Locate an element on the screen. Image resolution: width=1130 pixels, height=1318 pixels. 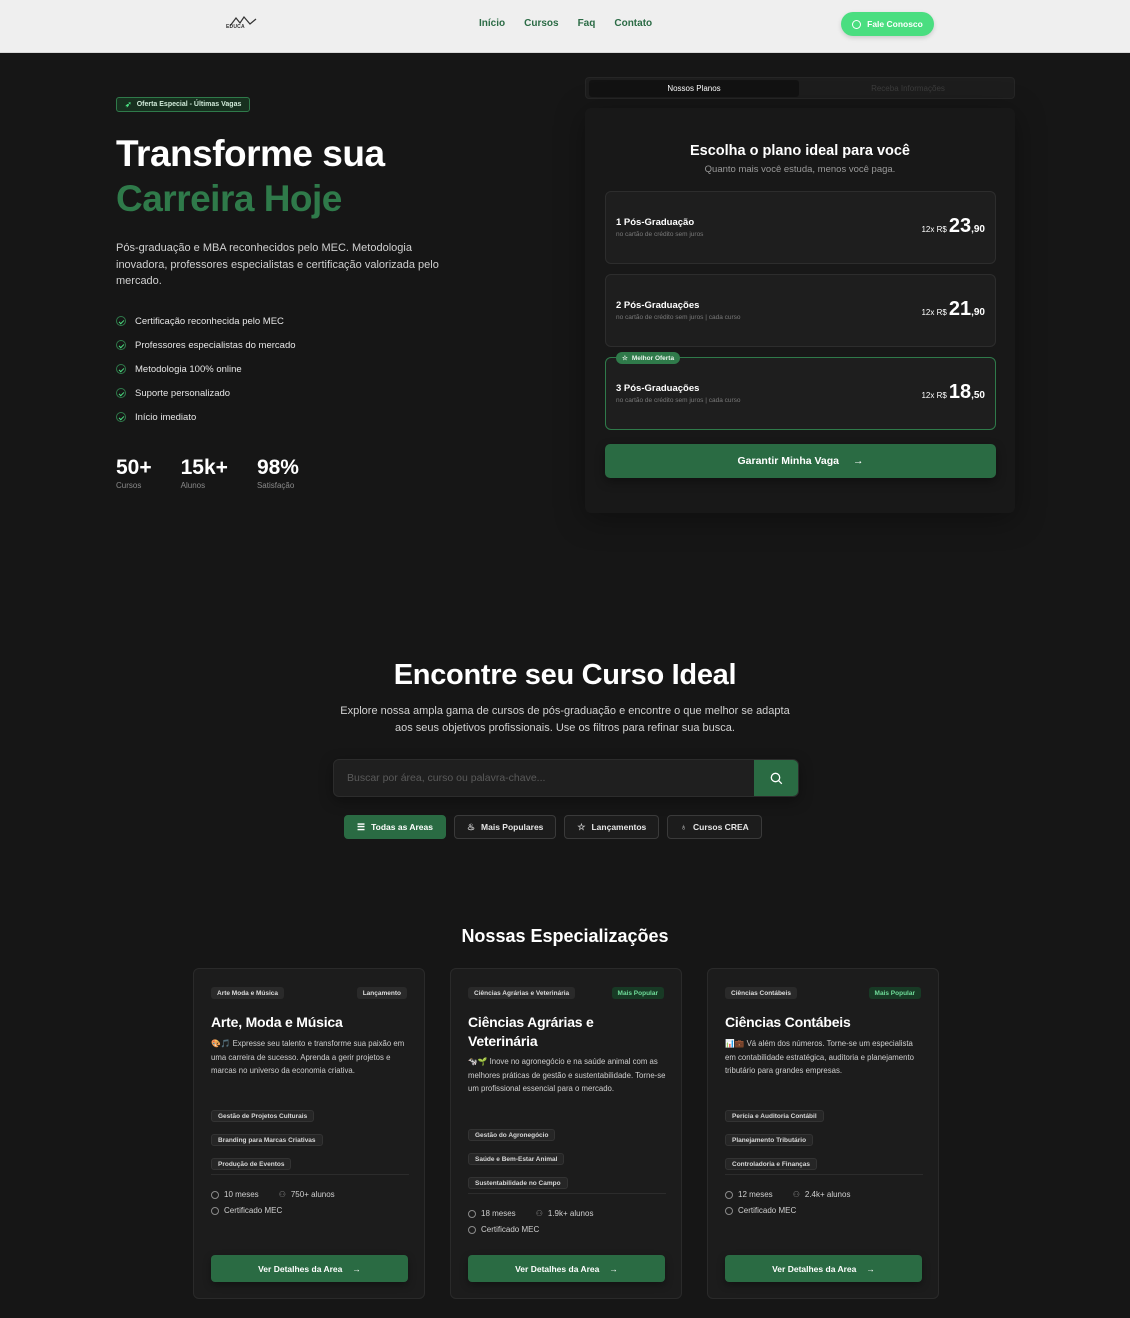
card-category: Arte Moda e Música is located at coordinates (248, 993).